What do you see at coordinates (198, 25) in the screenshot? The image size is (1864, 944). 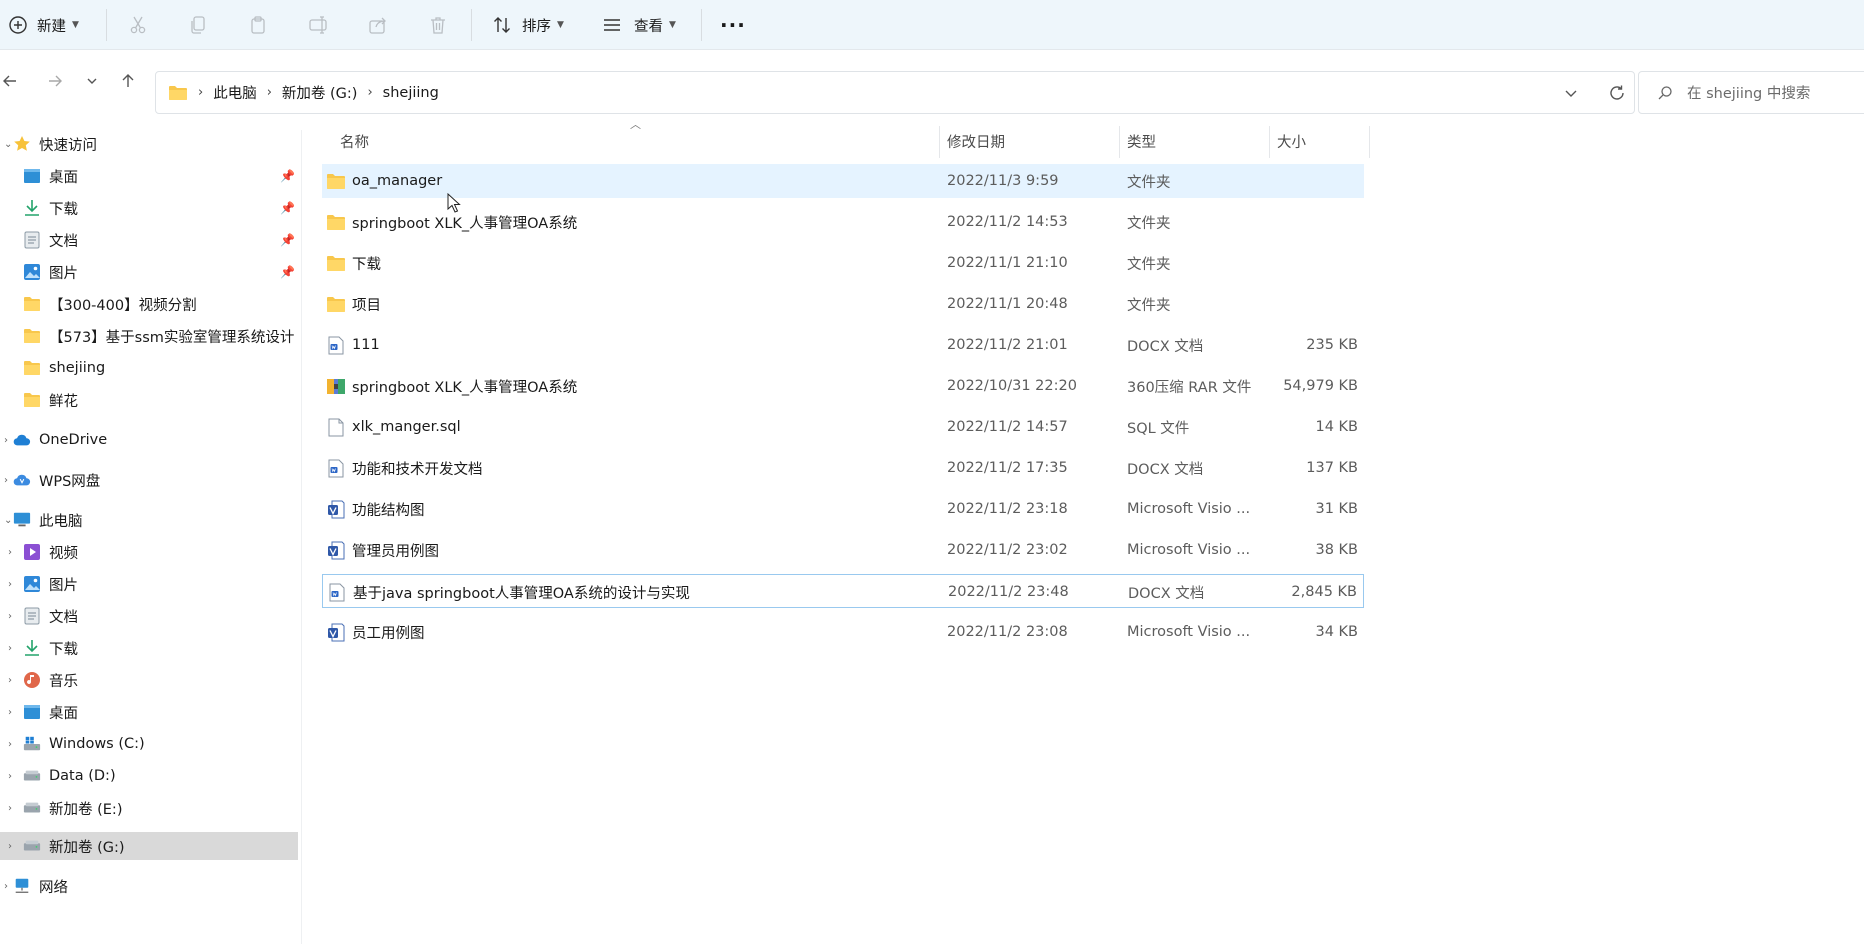 I see `copy-button` at bounding box center [198, 25].